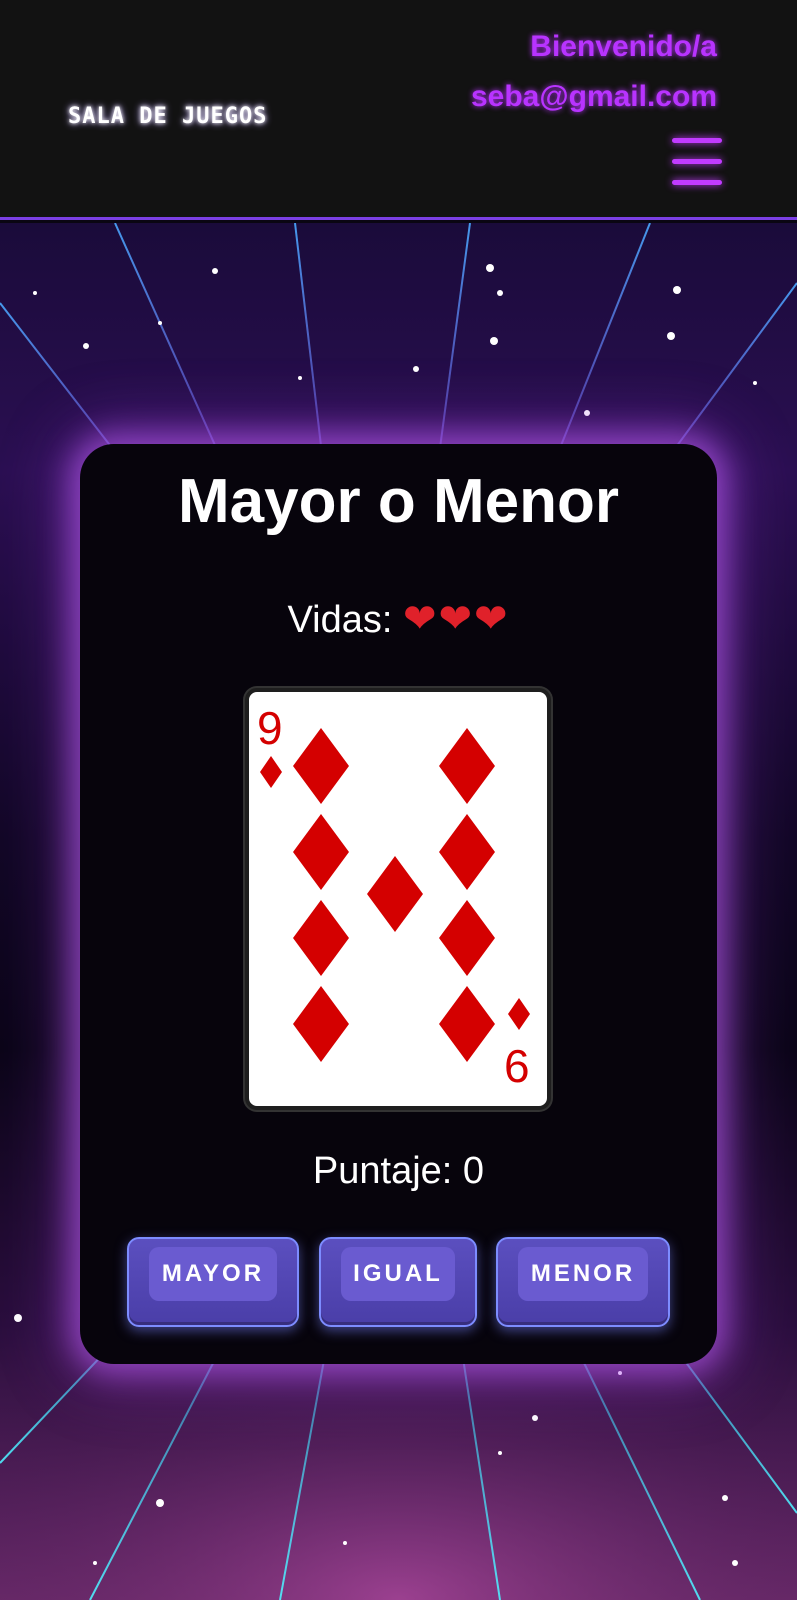  Describe the element at coordinates (517, 1066) in the screenshot. I see `card-rank-bottom: 6` at that location.